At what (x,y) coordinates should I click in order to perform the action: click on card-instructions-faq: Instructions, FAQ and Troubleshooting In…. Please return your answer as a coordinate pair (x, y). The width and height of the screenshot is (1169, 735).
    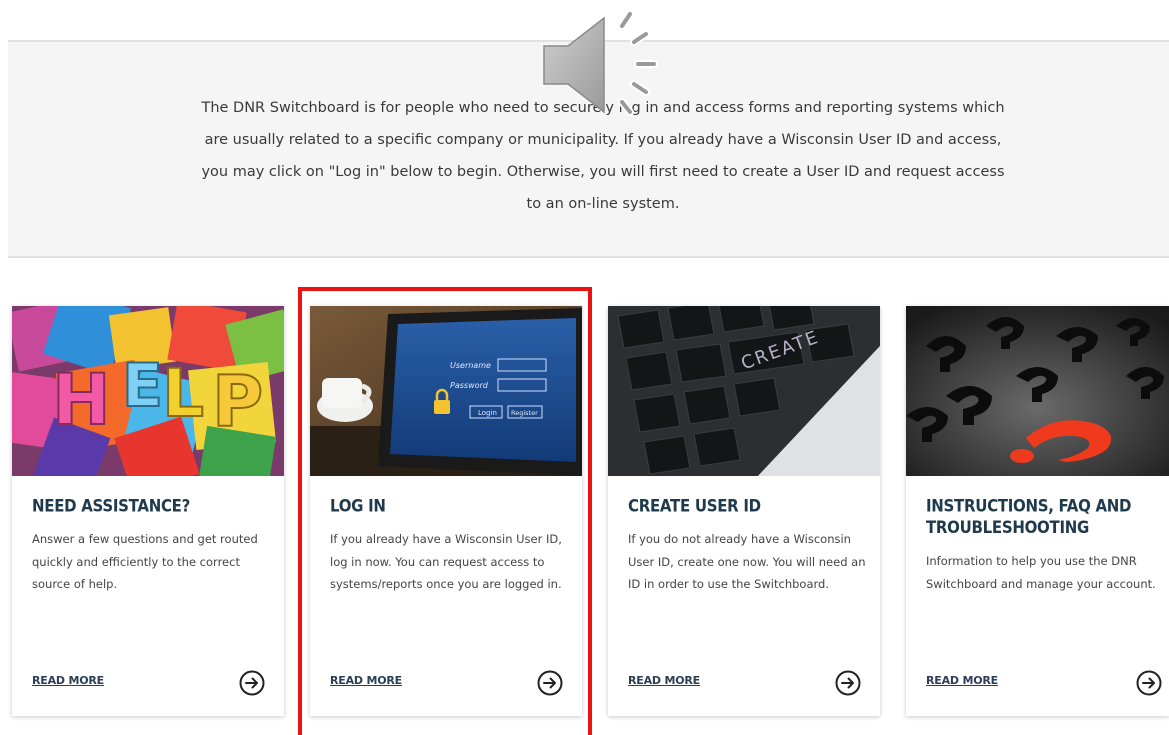
    Looking at the image, I should click on (1037, 511).